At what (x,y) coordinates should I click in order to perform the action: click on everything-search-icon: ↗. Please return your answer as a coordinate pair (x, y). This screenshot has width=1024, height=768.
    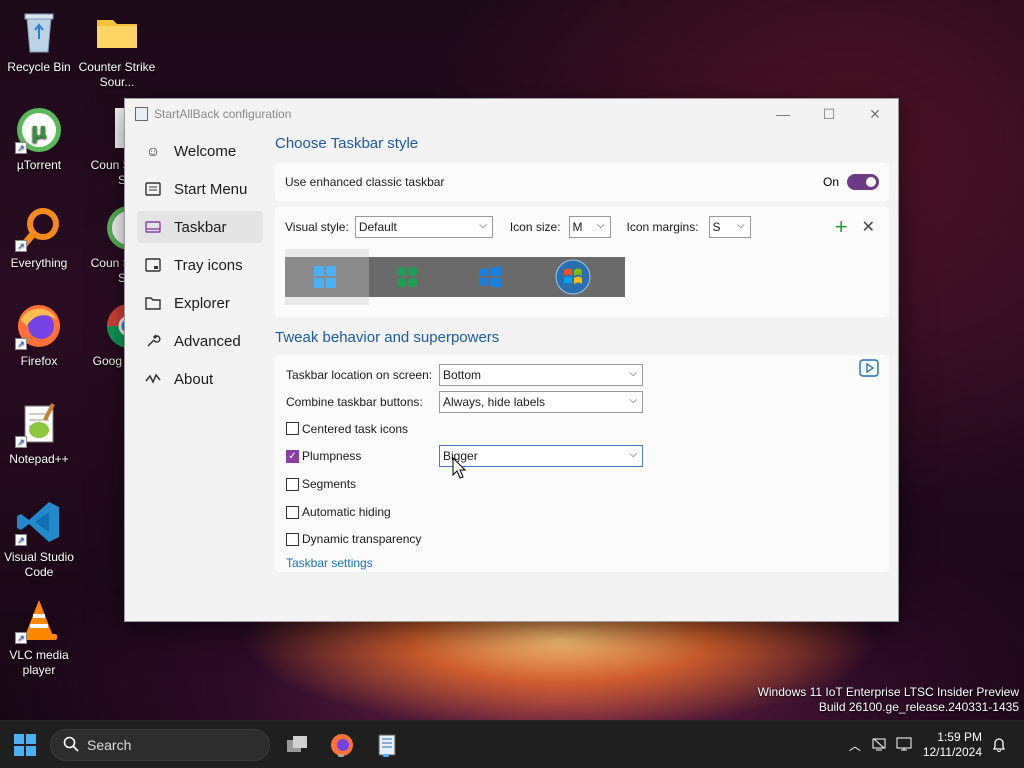
    Looking at the image, I should click on (39, 228).